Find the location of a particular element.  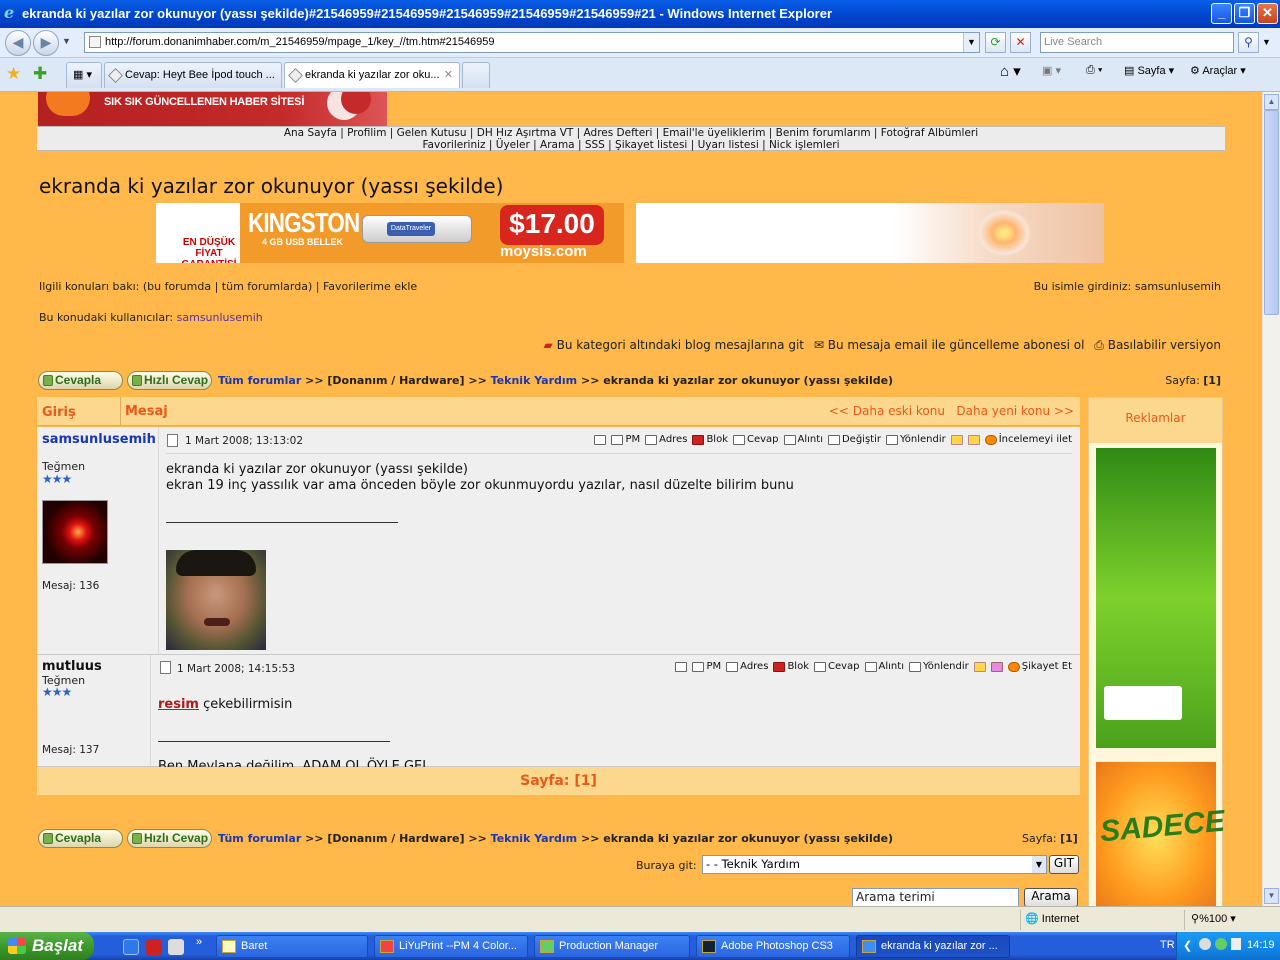

minimize-button: _ is located at coordinates (1221, 13).